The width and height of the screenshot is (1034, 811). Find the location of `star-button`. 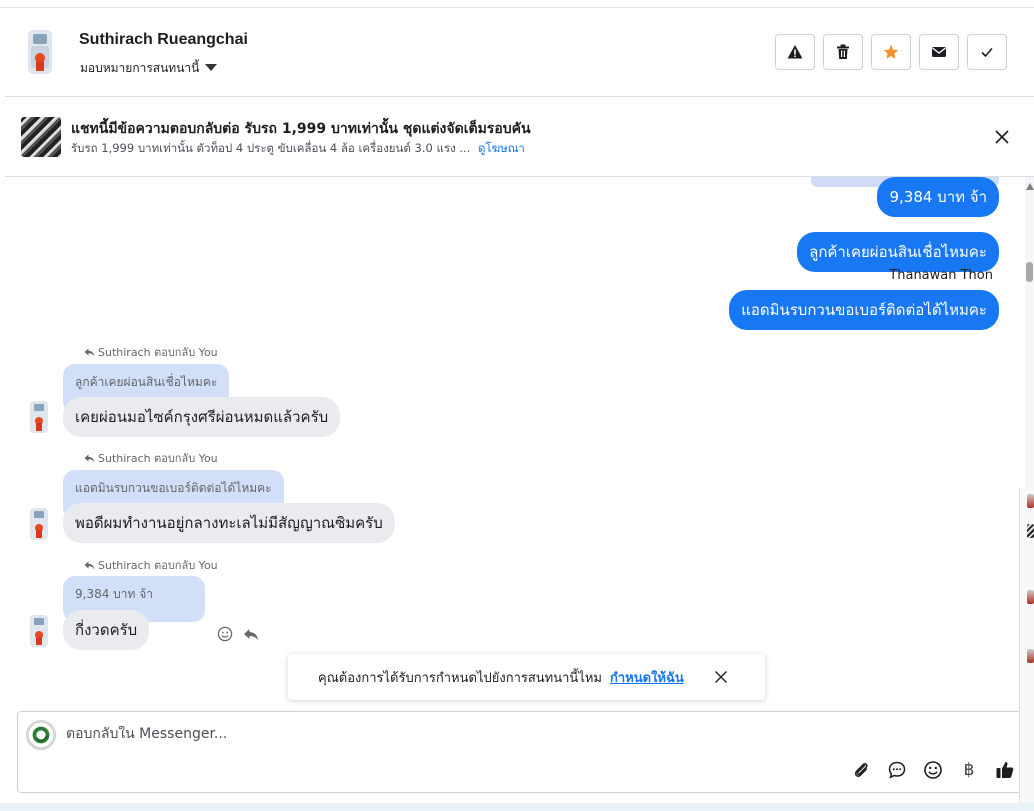

star-button is located at coordinates (891, 52).